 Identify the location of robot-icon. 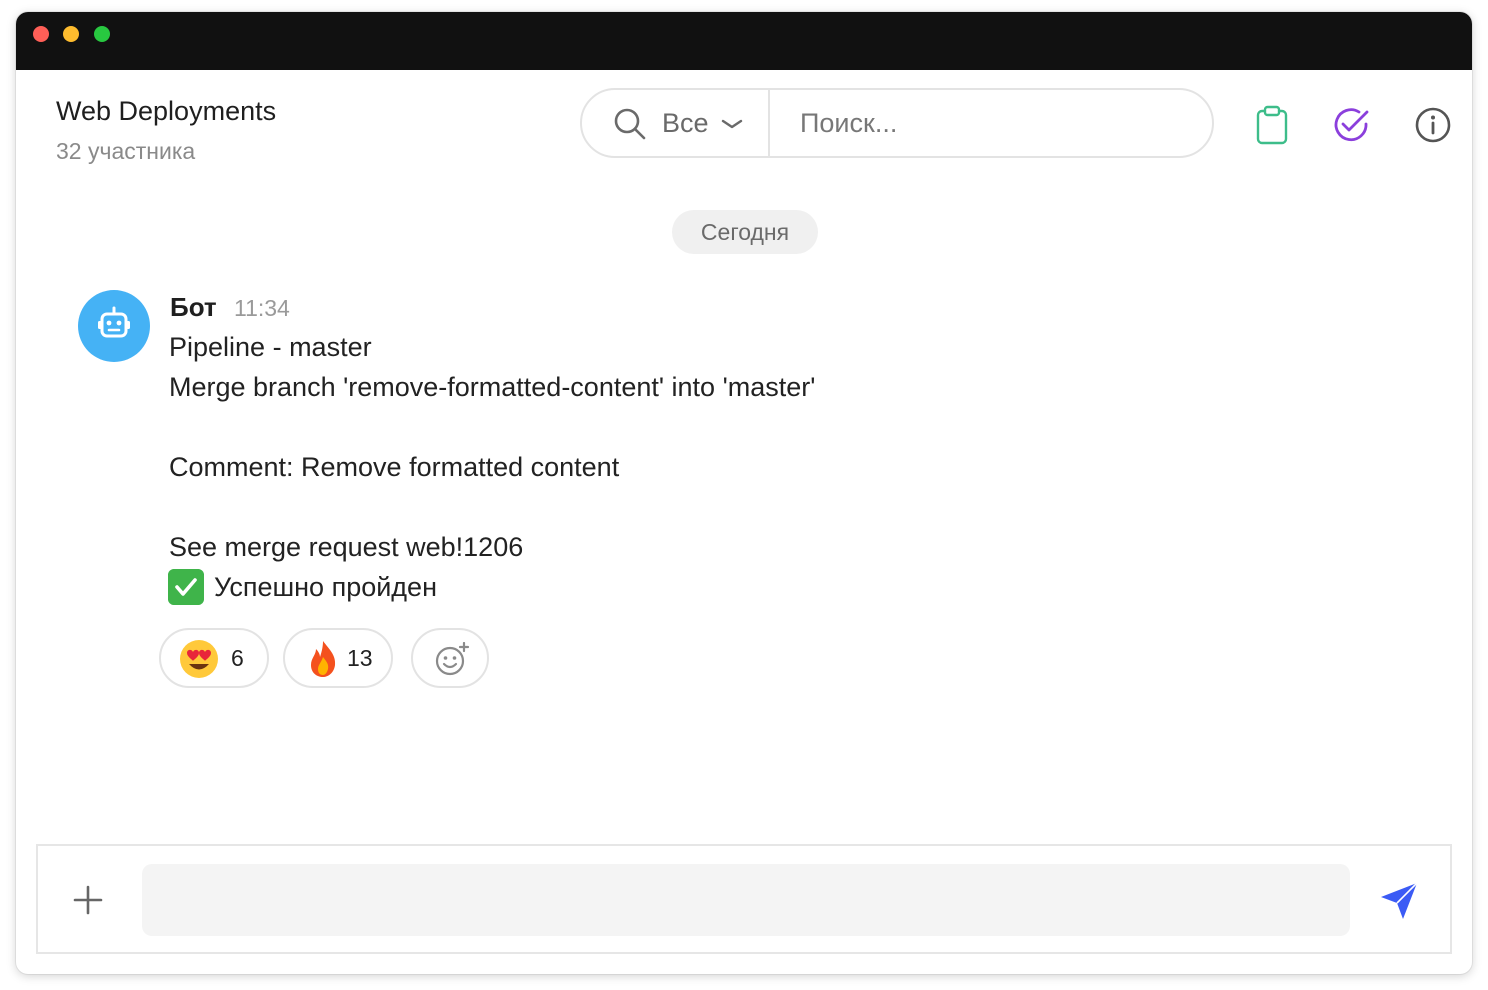
(114, 322).